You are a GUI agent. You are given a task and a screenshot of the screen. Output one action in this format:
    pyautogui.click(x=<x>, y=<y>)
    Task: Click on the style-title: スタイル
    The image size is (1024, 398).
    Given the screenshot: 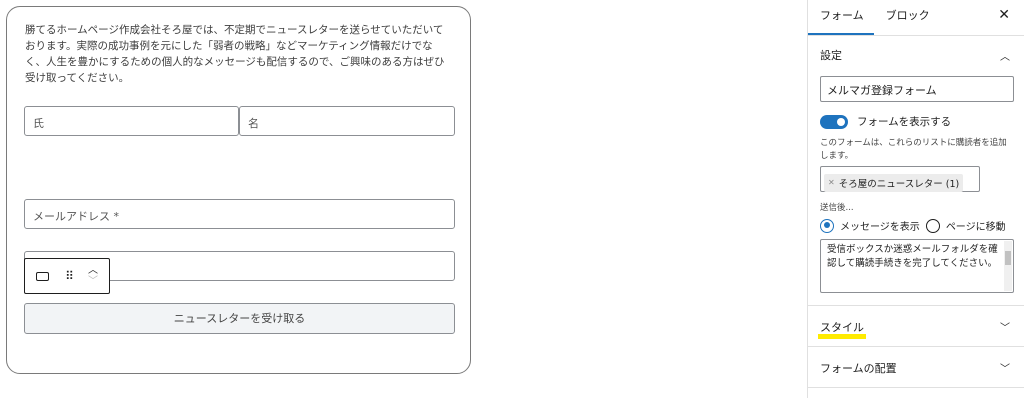 What is the action you would take?
    pyautogui.click(x=842, y=327)
    